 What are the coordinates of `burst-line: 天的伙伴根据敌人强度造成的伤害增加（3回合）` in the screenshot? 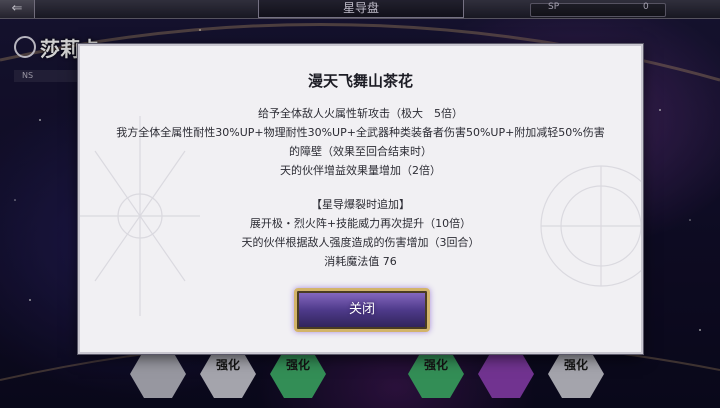 It's located at (360, 242).